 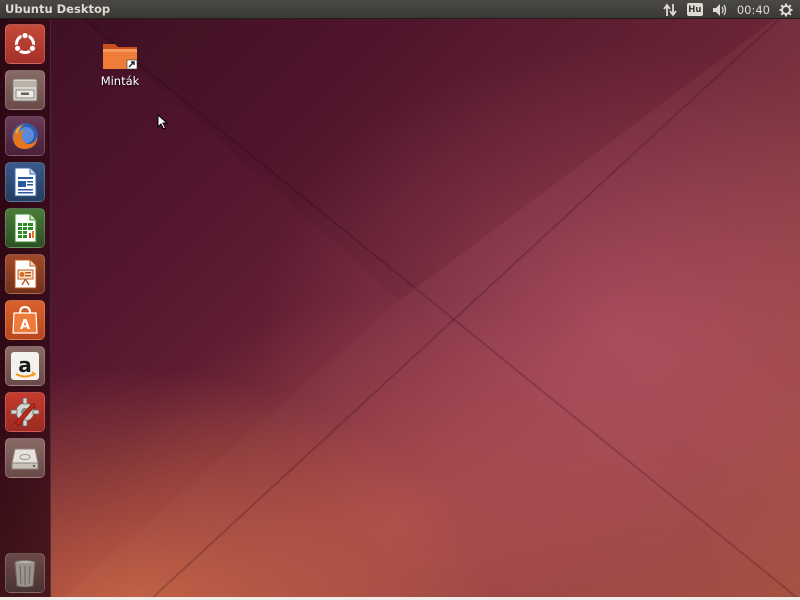 I want to click on launcher: A a, so click(x=25, y=309).